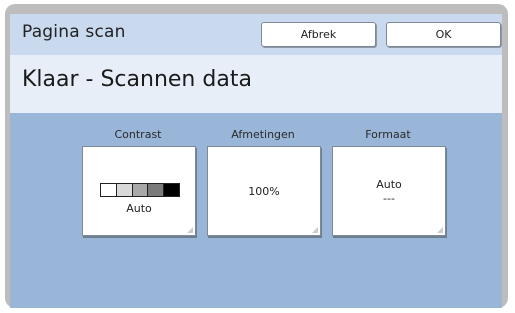 This screenshot has height=313, width=515. I want to click on page-title: Pagina scan, so click(74, 32).